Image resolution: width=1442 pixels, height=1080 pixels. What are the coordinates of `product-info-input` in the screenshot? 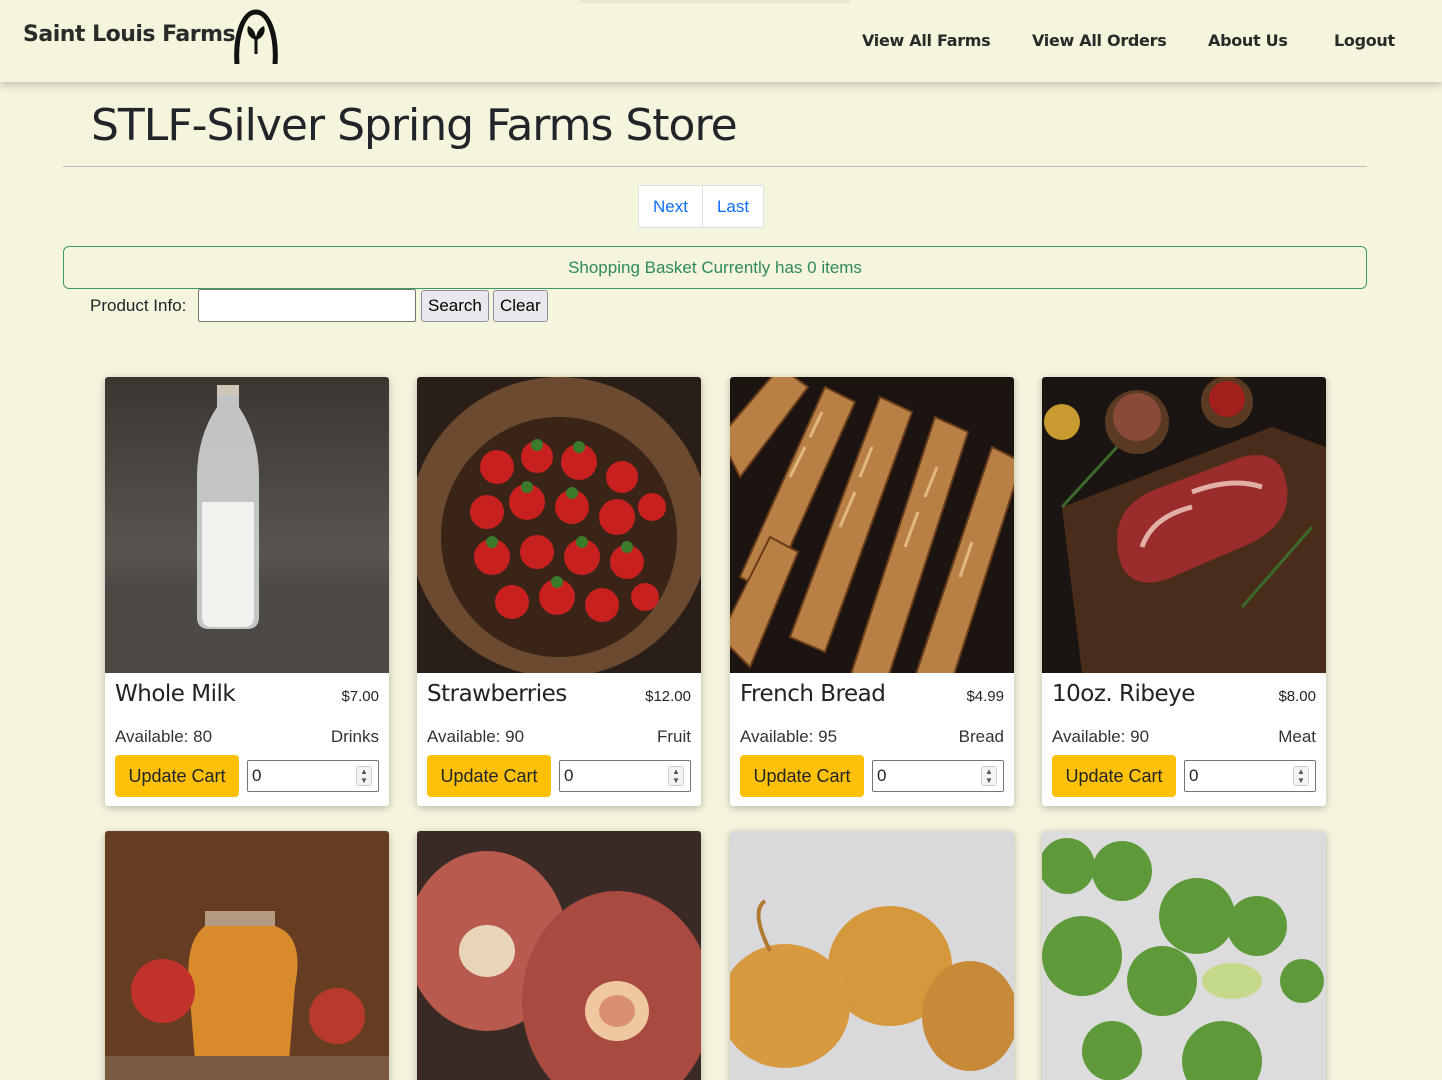 It's located at (307, 305).